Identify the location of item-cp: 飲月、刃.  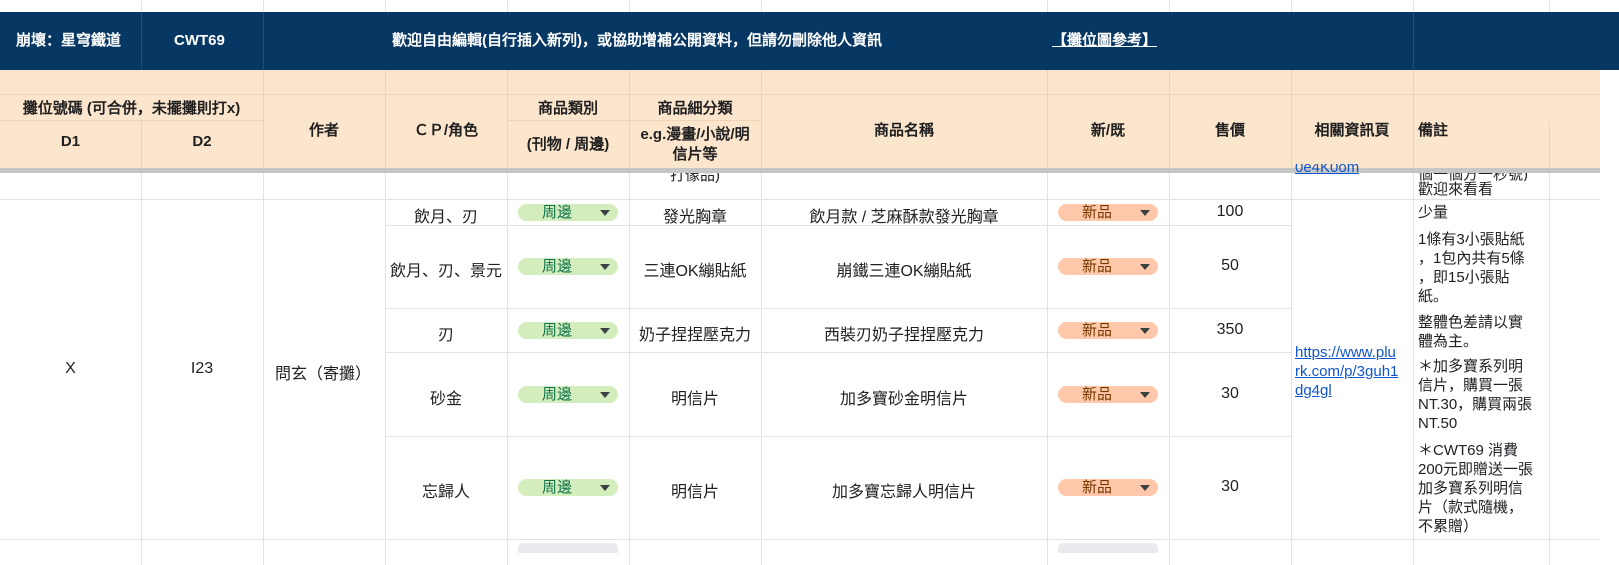
(446, 215).